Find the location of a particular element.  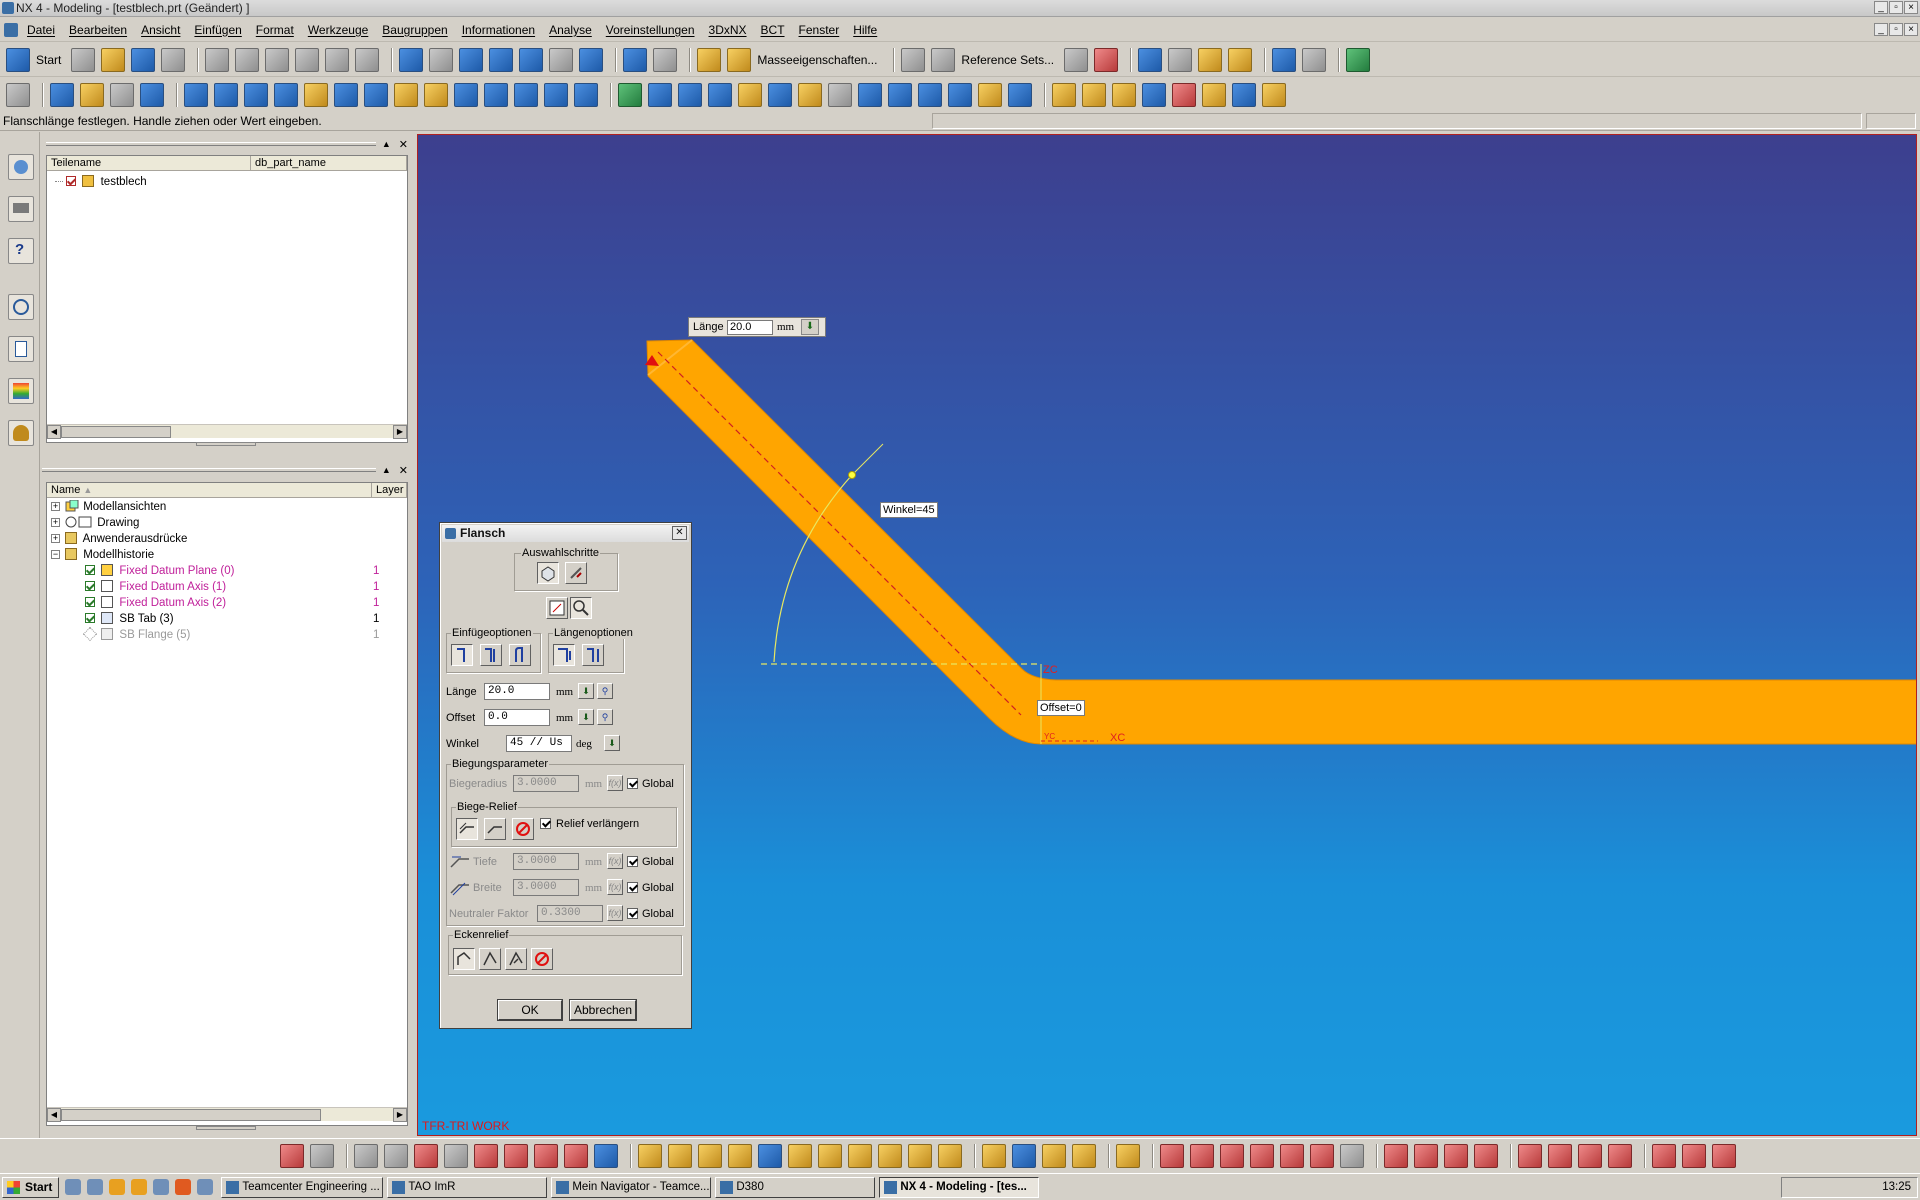

tree-row-fixed-datum-axis-2: Fixed Datum Axis (2) 1 is located at coordinates (245, 603).